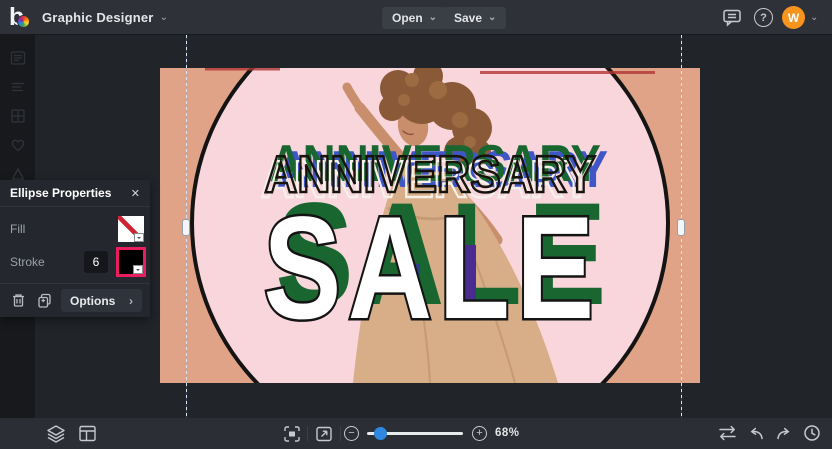 Image resolution: width=832 pixels, height=449 pixels. I want to click on zoom-slider-thumb, so click(380, 433).